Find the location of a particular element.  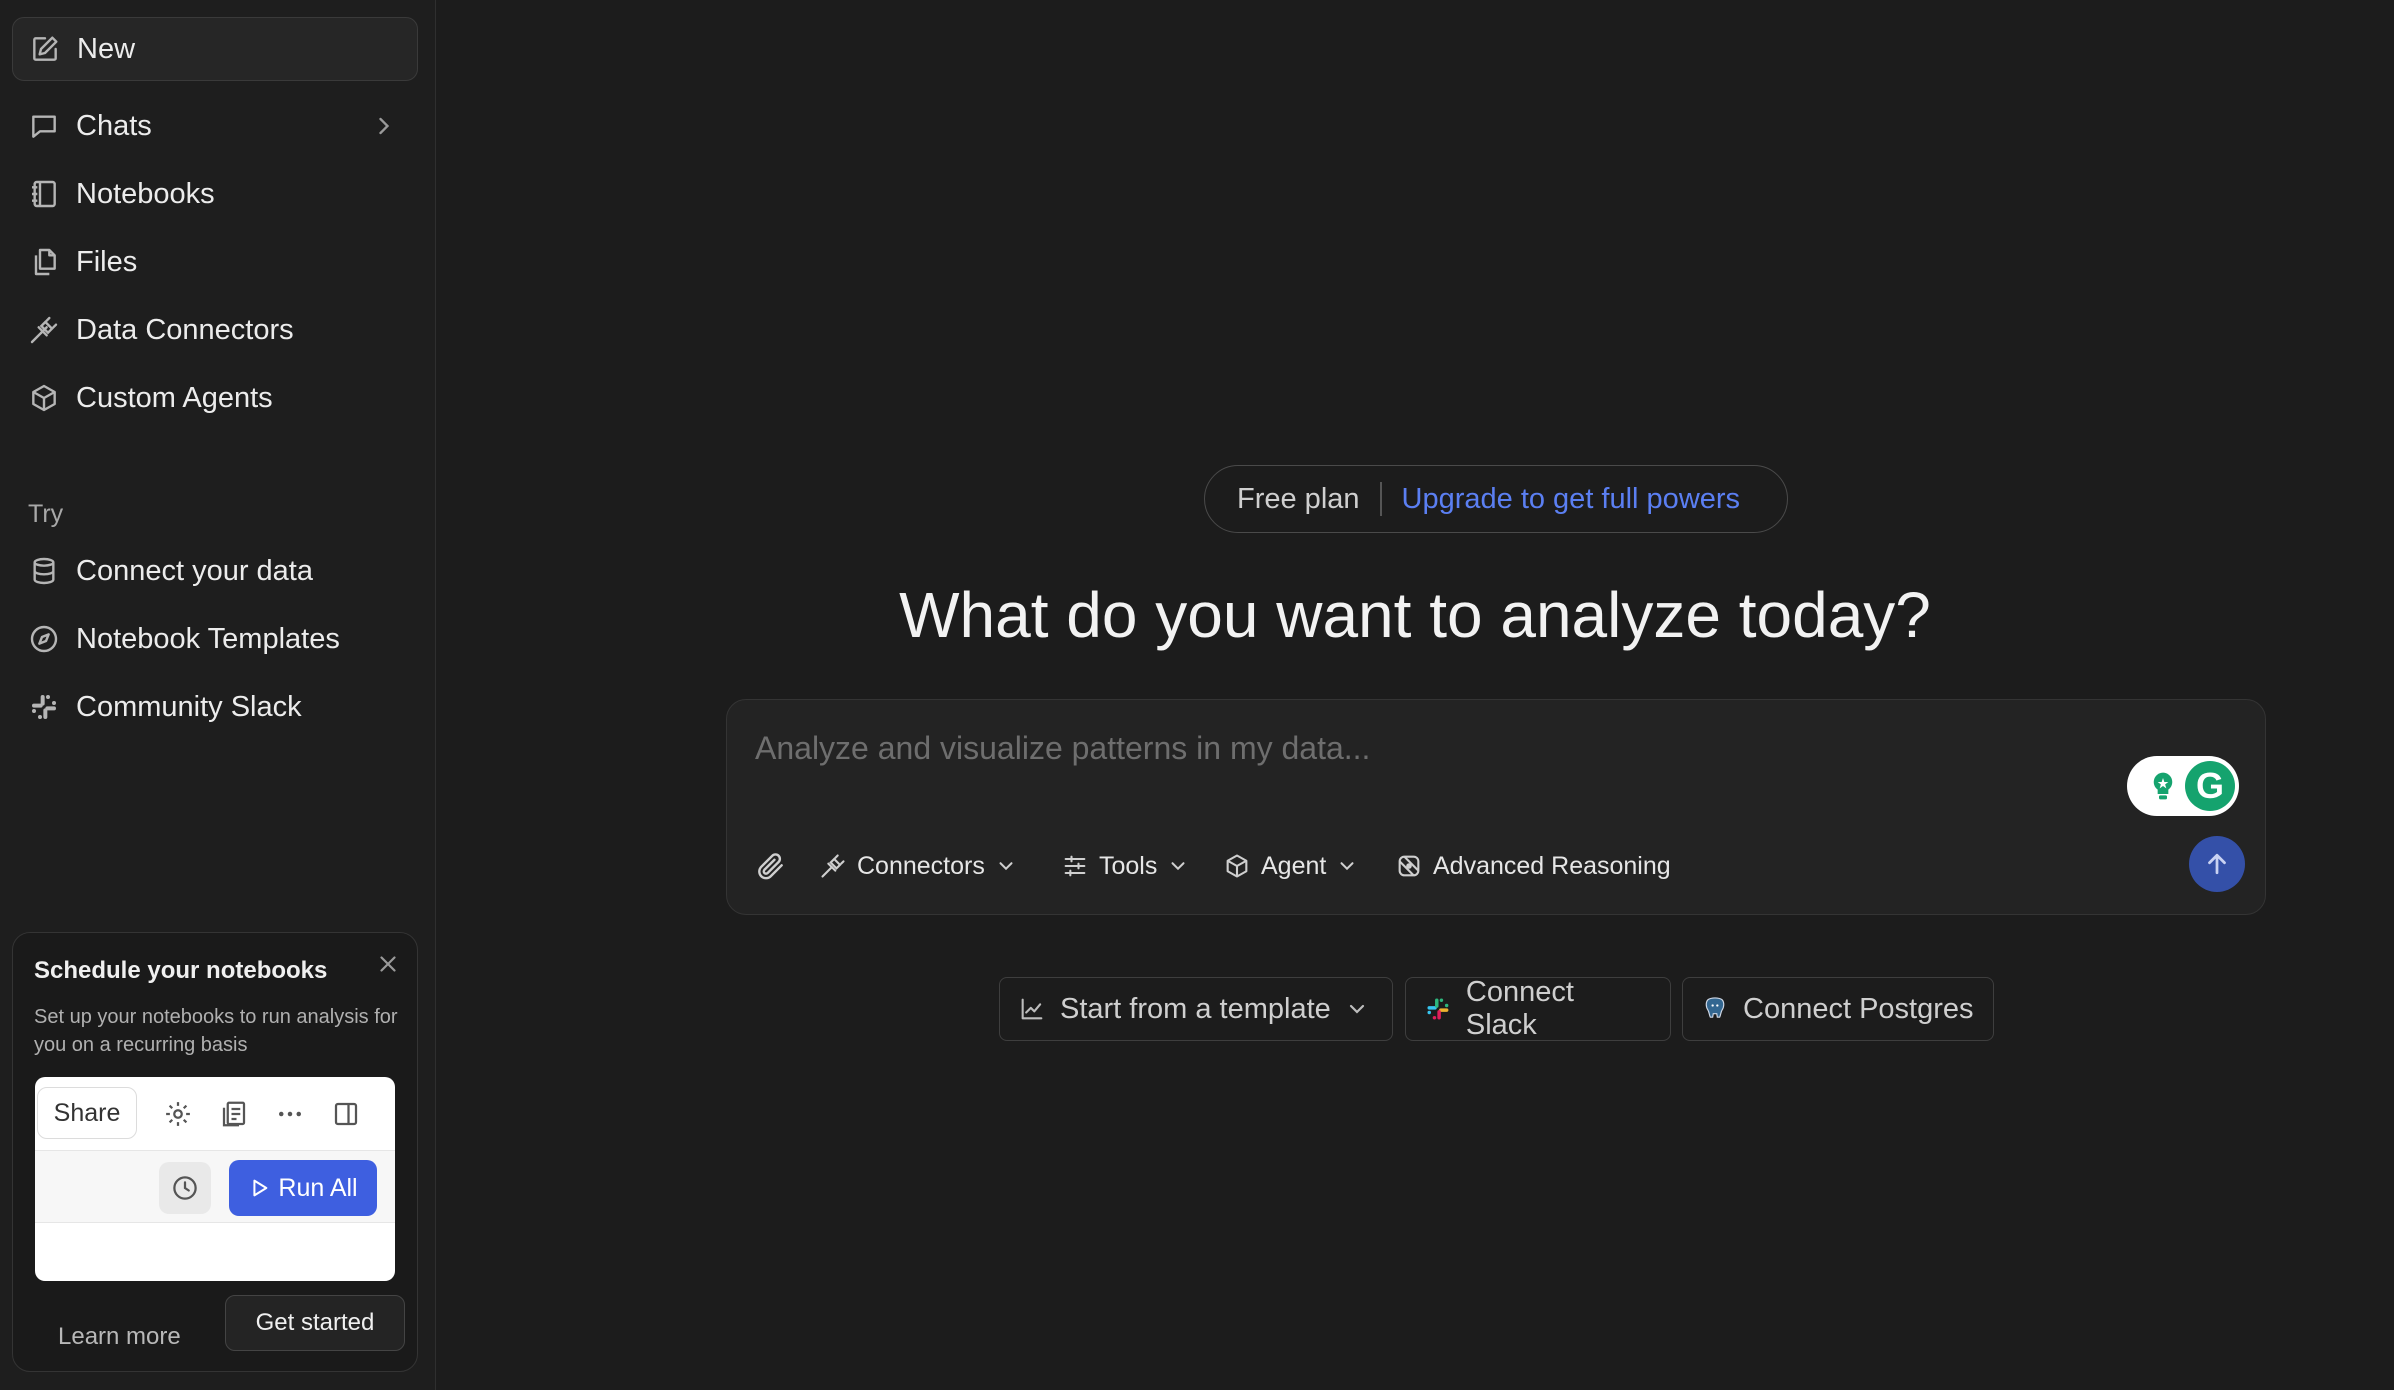

sidebar-item-notebooks: Notebooks is located at coordinates (215, 194).